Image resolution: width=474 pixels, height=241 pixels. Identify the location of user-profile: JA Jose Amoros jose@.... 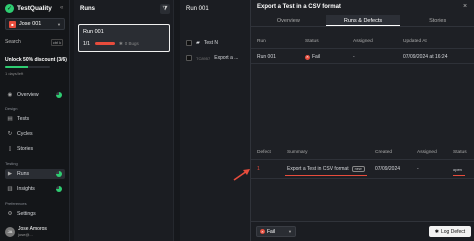
(26, 231).